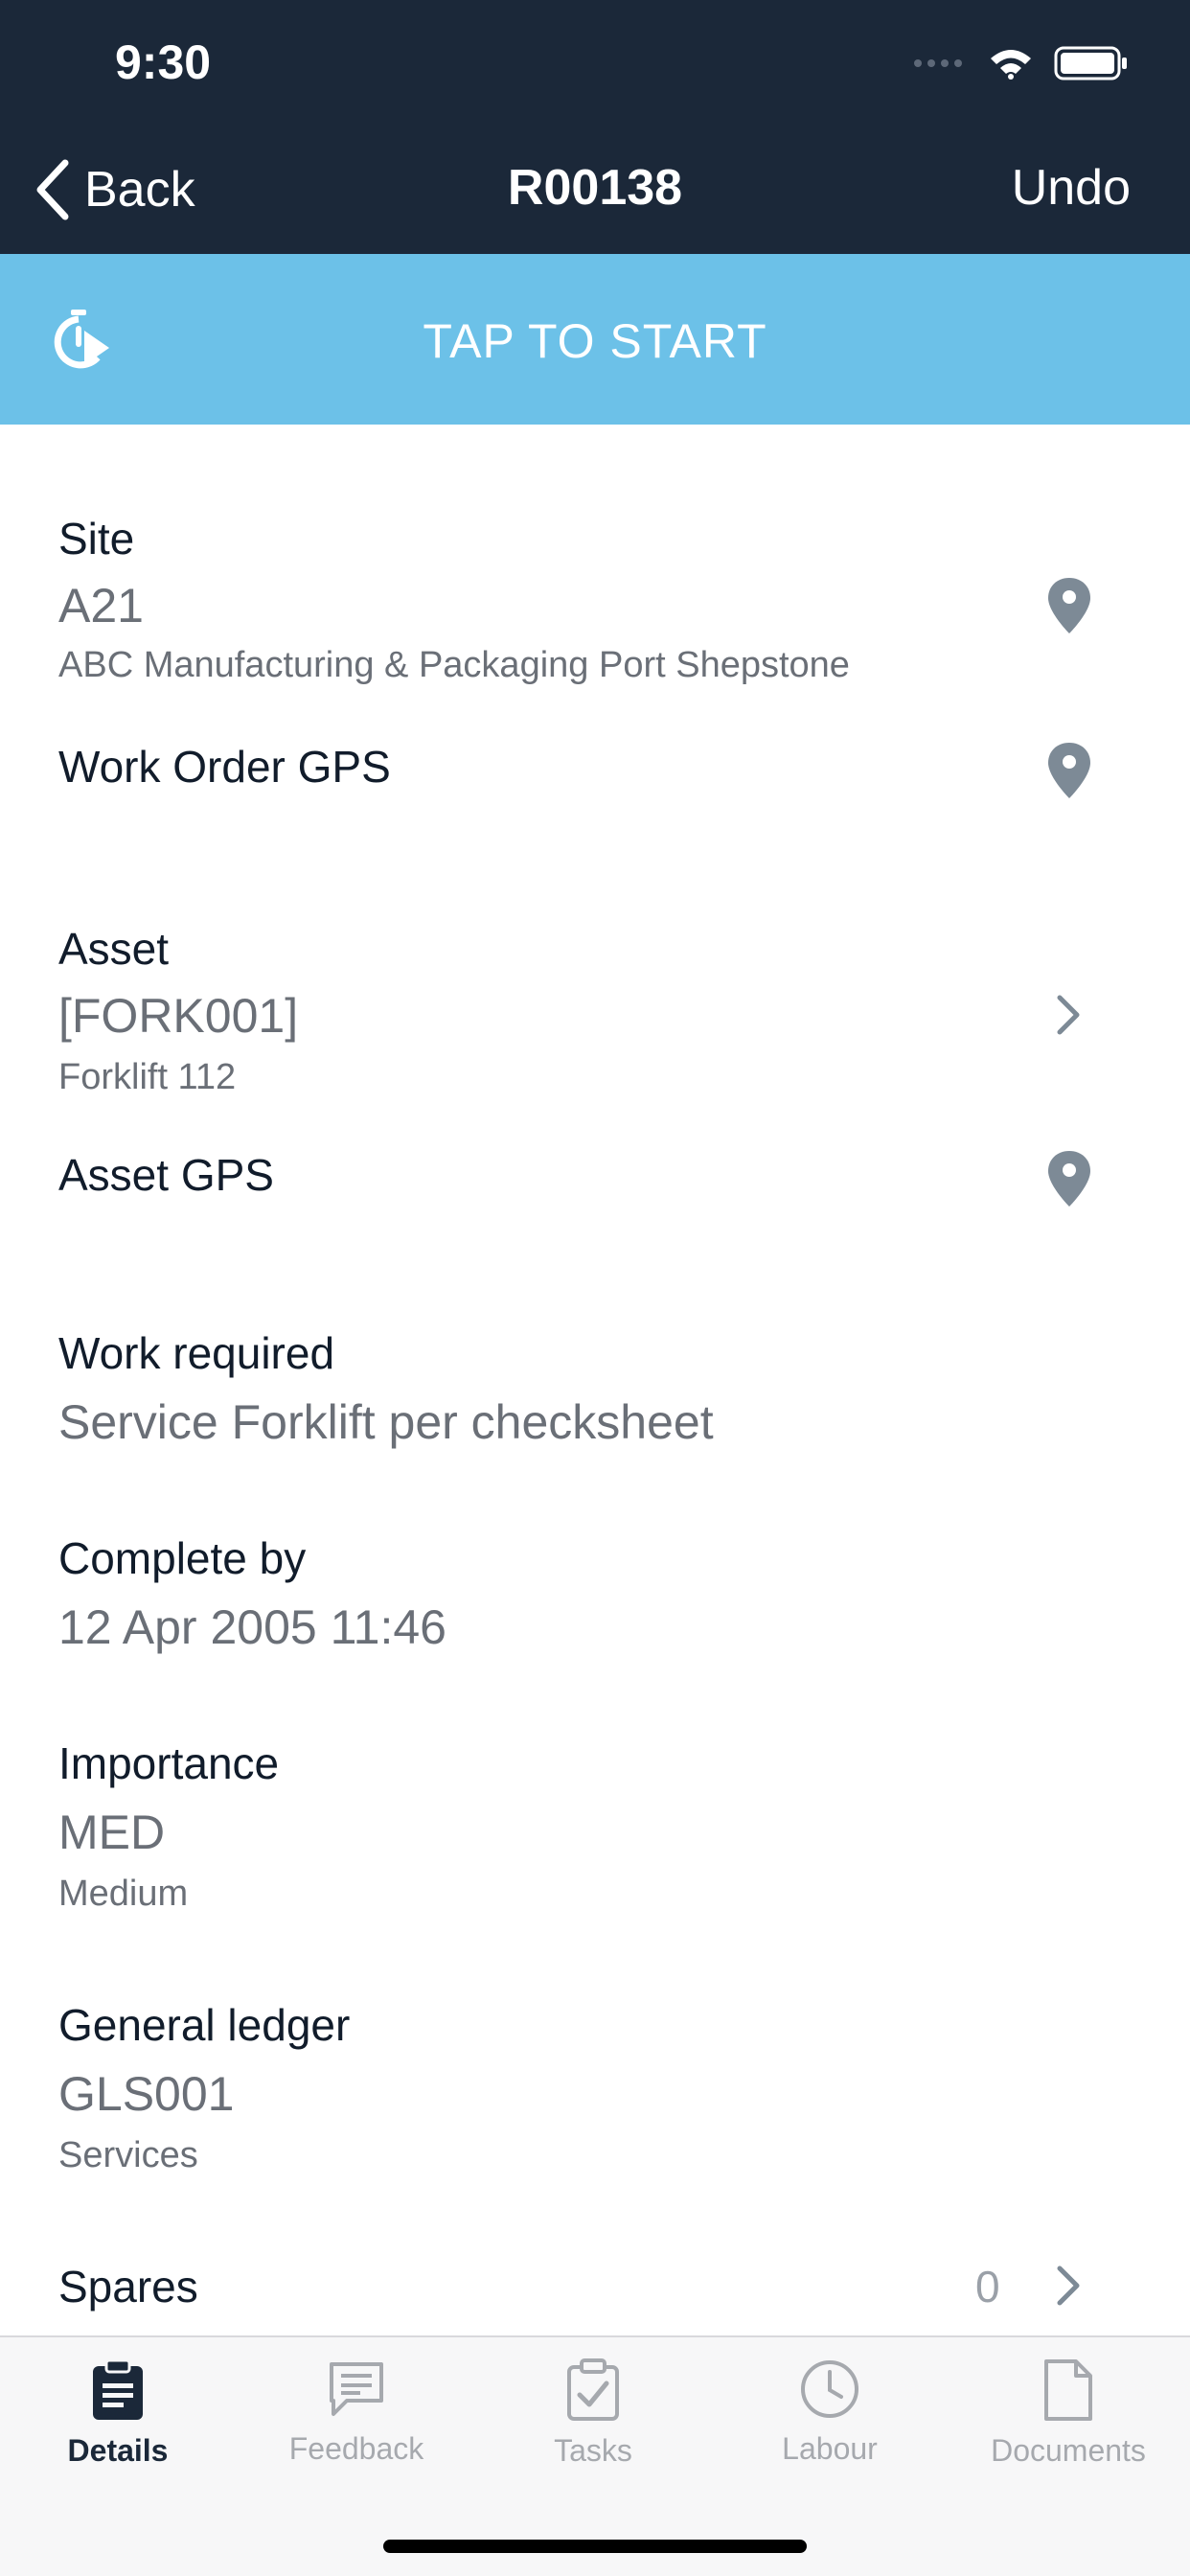 This screenshot has width=1190, height=2576. What do you see at coordinates (593, 2450) in the screenshot?
I see `tab-tasks-label: Tasks` at bounding box center [593, 2450].